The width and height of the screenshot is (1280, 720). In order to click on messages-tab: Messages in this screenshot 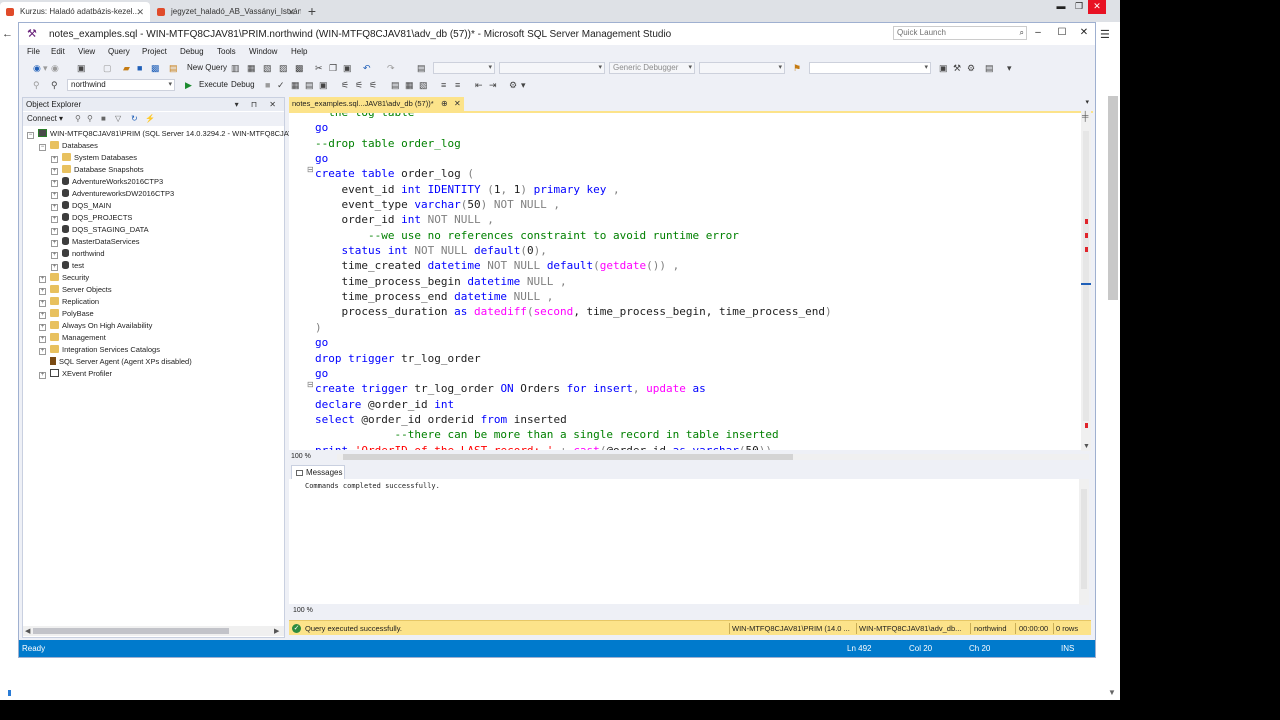, I will do `click(318, 472)`.